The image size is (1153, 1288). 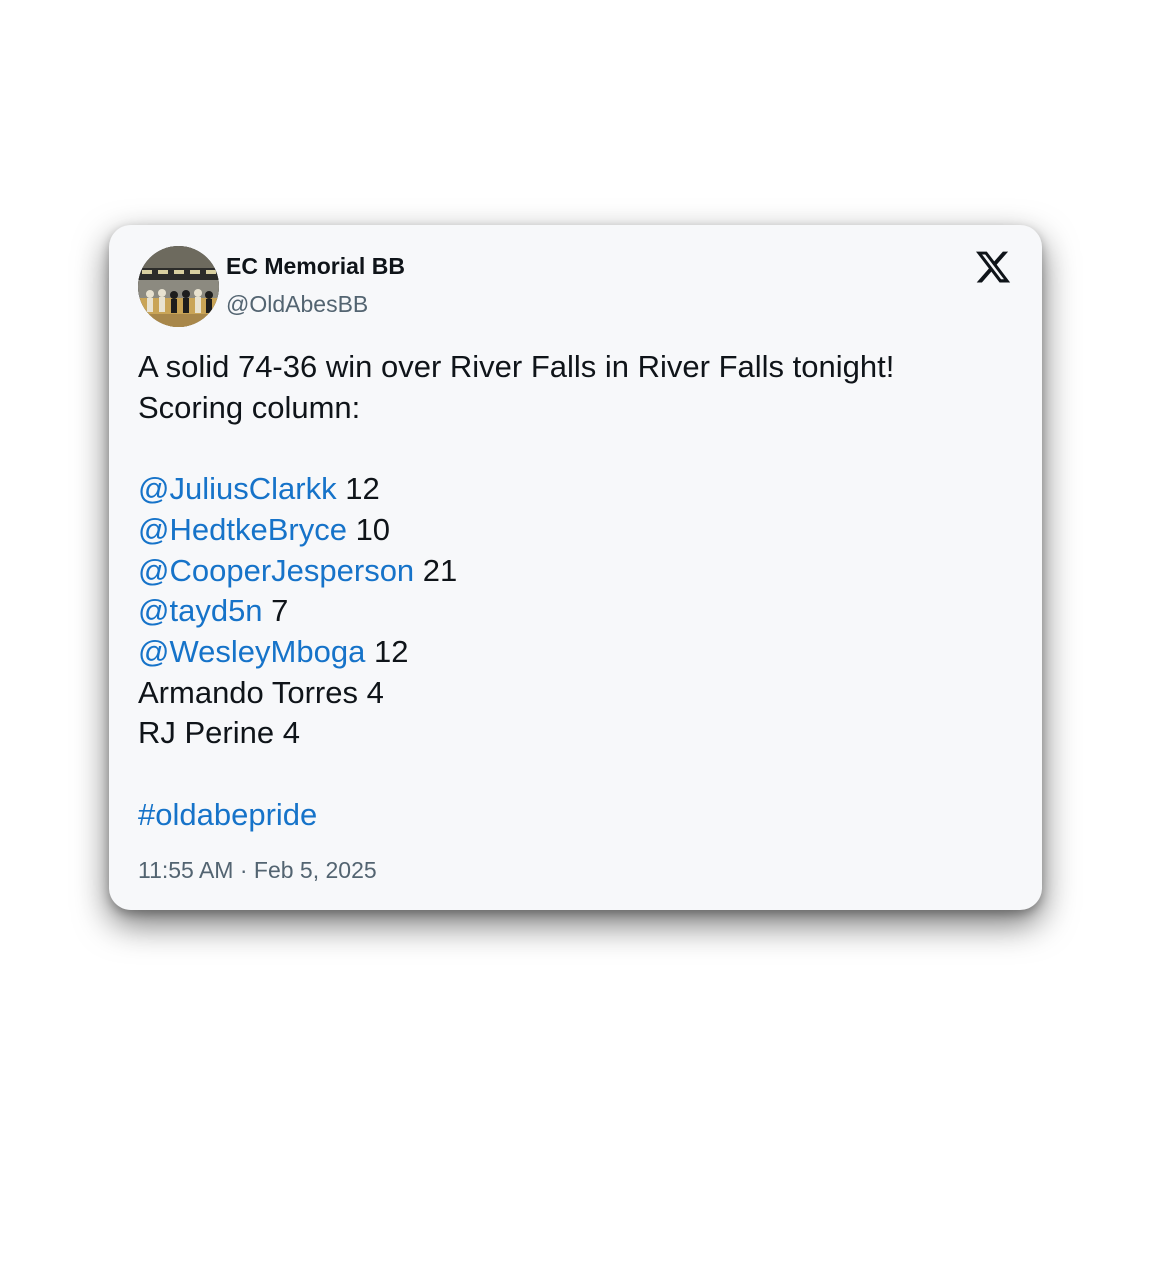 What do you see at coordinates (251, 651) in the screenshot?
I see `mention-link: @WesleyMboga` at bounding box center [251, 651].